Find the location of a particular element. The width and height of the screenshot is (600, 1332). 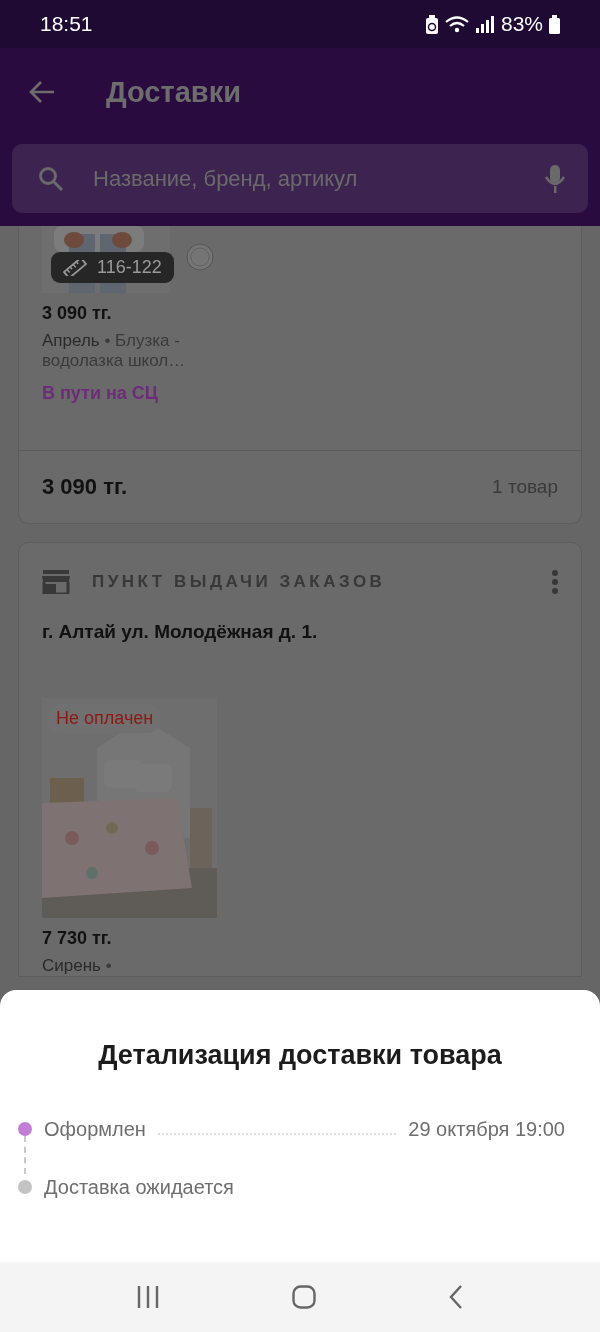

battery-saver-icon is located at coordinates (431, 24).